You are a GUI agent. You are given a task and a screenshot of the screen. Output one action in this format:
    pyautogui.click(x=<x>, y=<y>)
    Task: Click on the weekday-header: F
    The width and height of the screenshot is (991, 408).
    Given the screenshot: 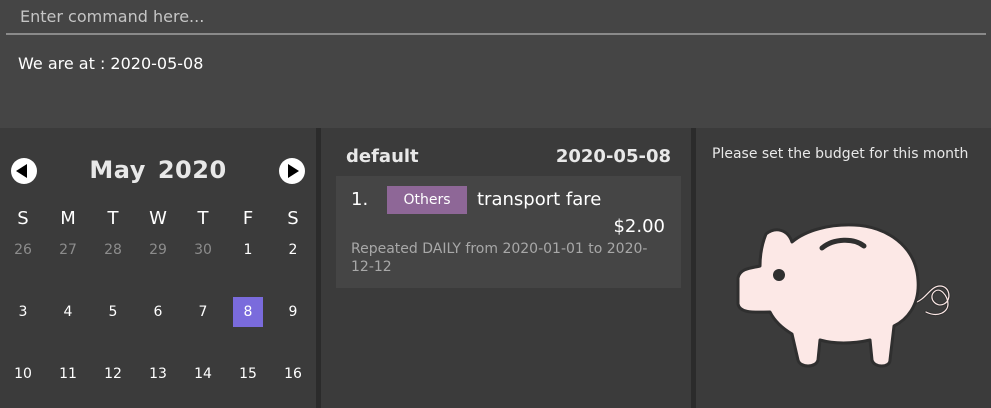 What is the action you would take?
    pyautogui.click(x=248, y=218)
    